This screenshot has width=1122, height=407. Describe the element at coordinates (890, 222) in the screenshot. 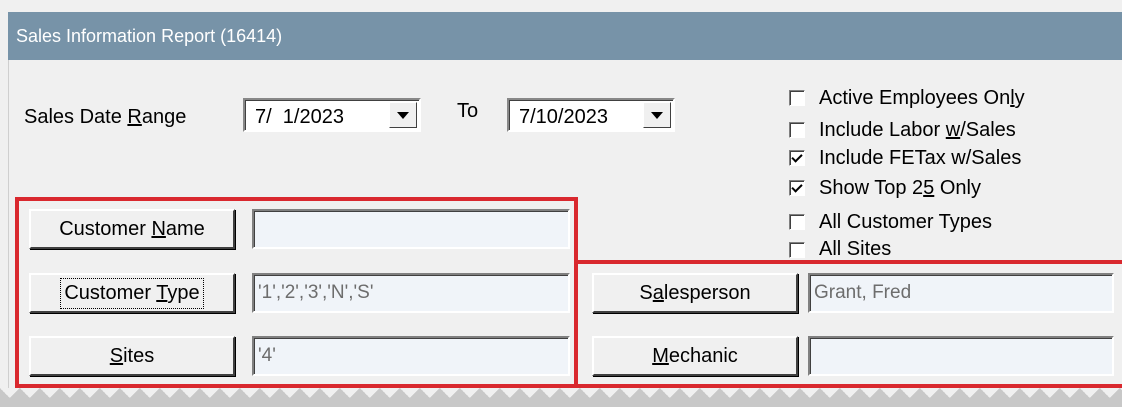

I see `checkbox-all-customer-types: All Customer Types` at that location.